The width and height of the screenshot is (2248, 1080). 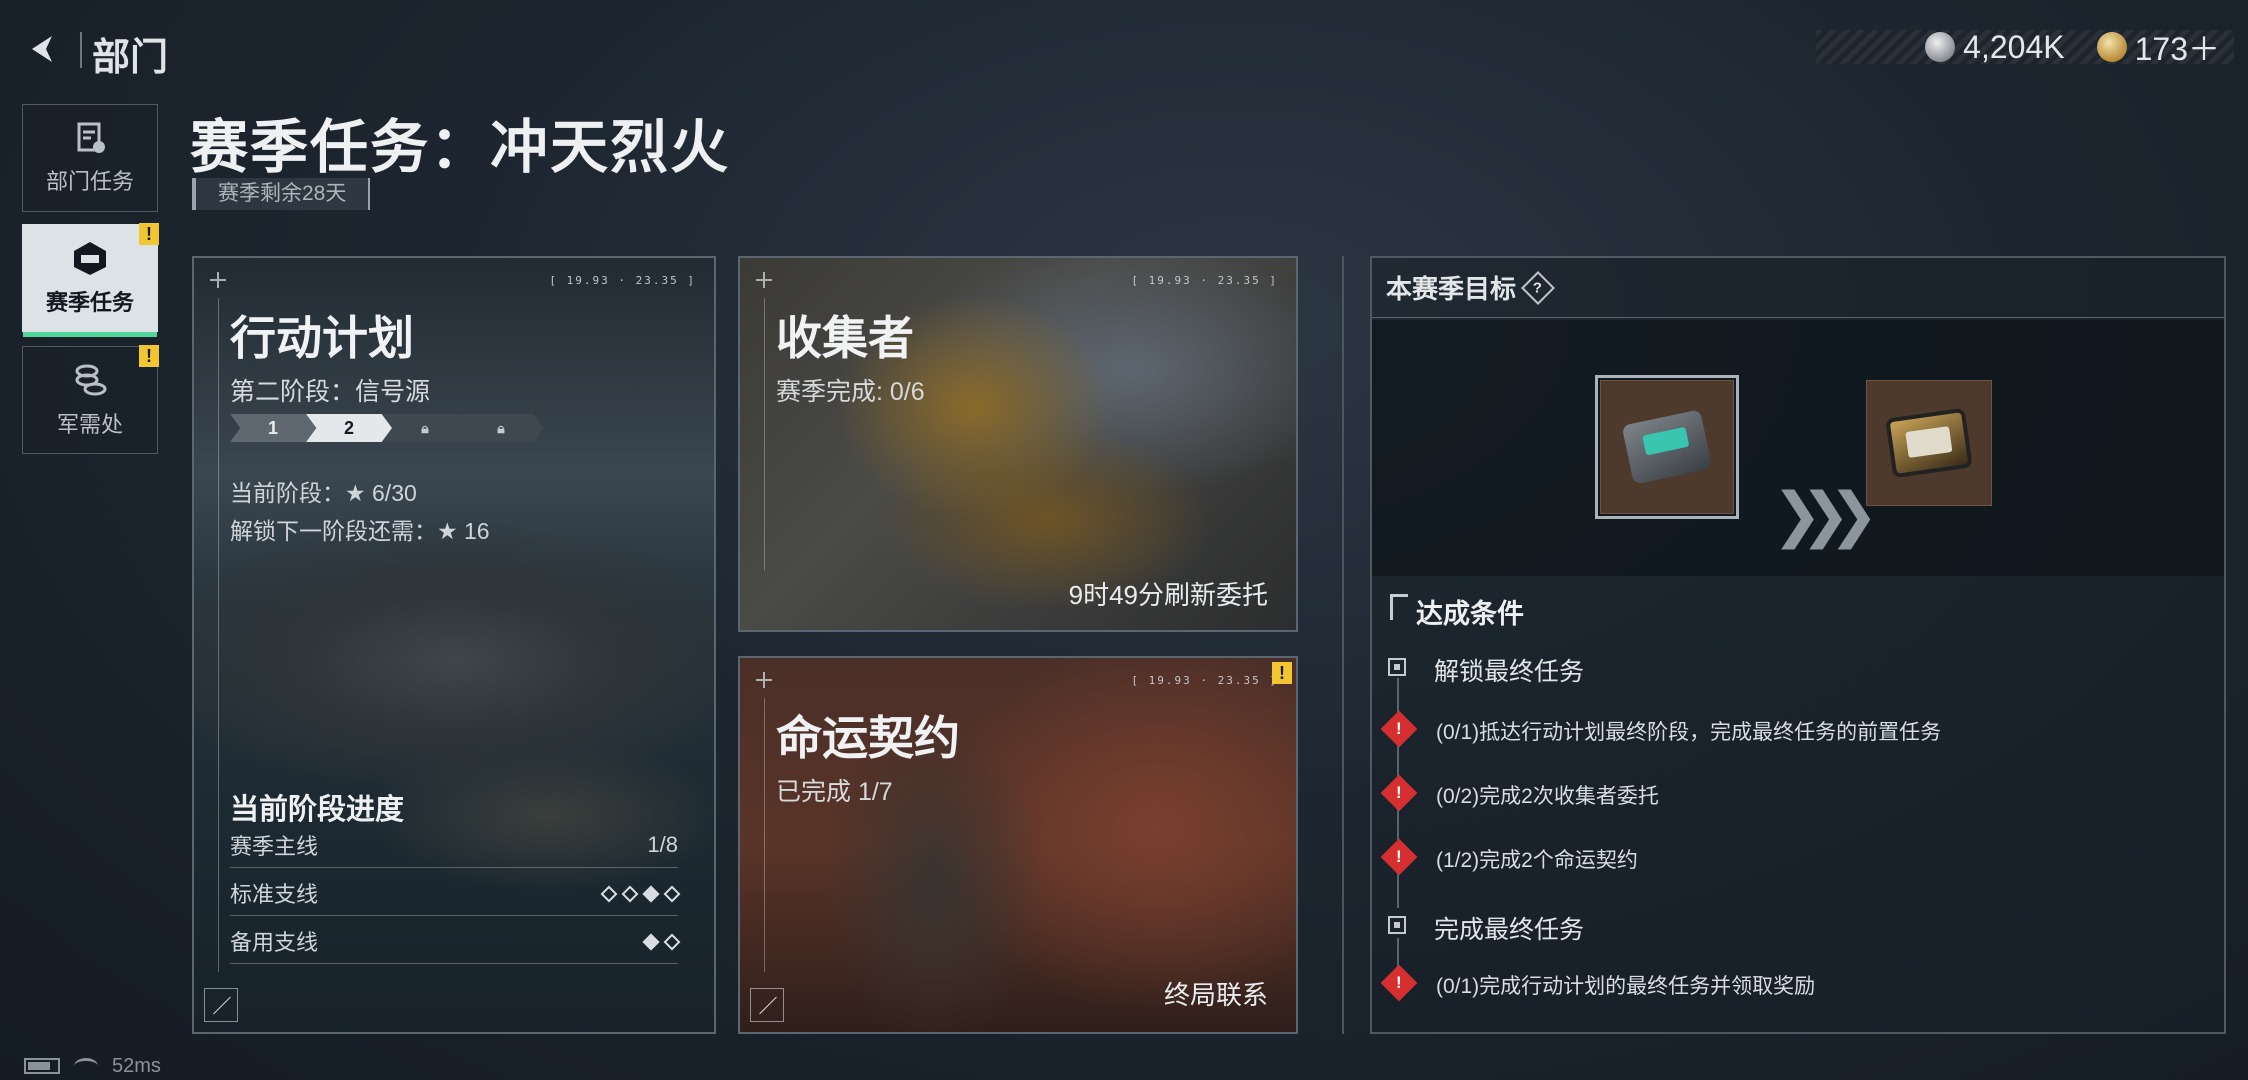 What do you see at coordinates (1470, 614) in the screenshot?
I see `conditions-title: 达成条件` at bounding box center [1470, 614].